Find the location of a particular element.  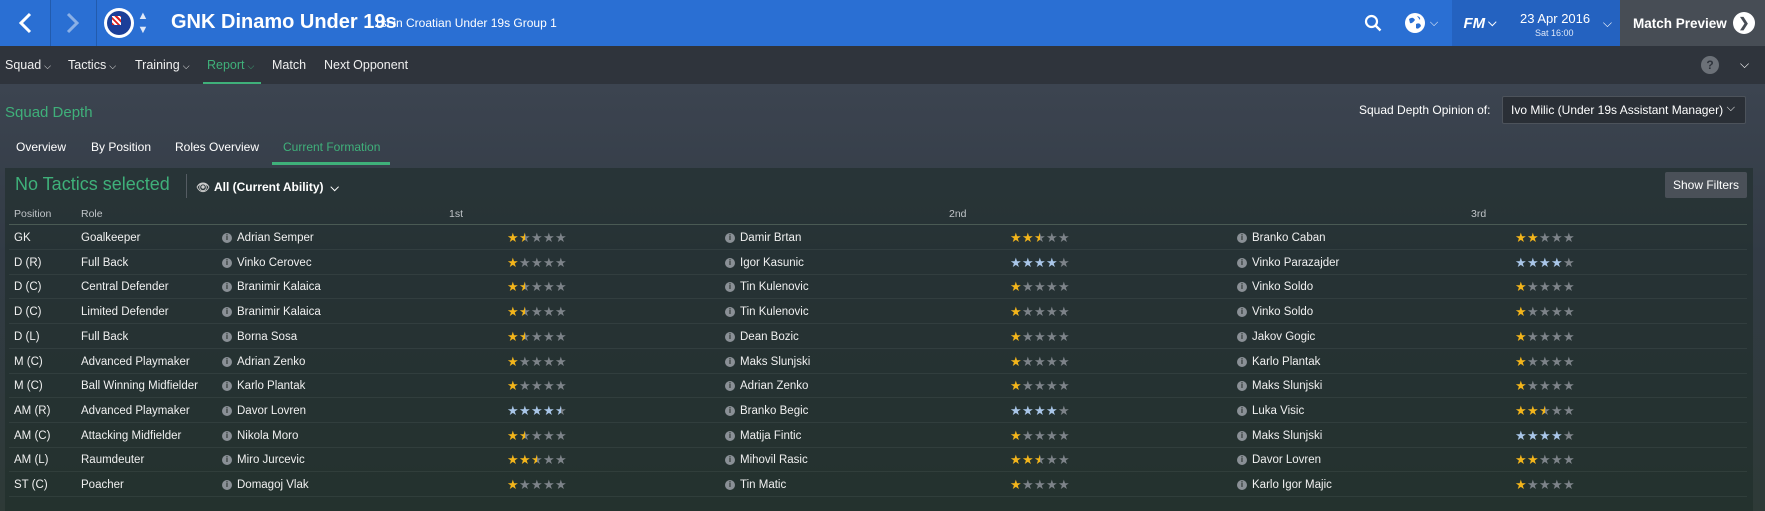

club-badge is located at coordinates (119, 23).